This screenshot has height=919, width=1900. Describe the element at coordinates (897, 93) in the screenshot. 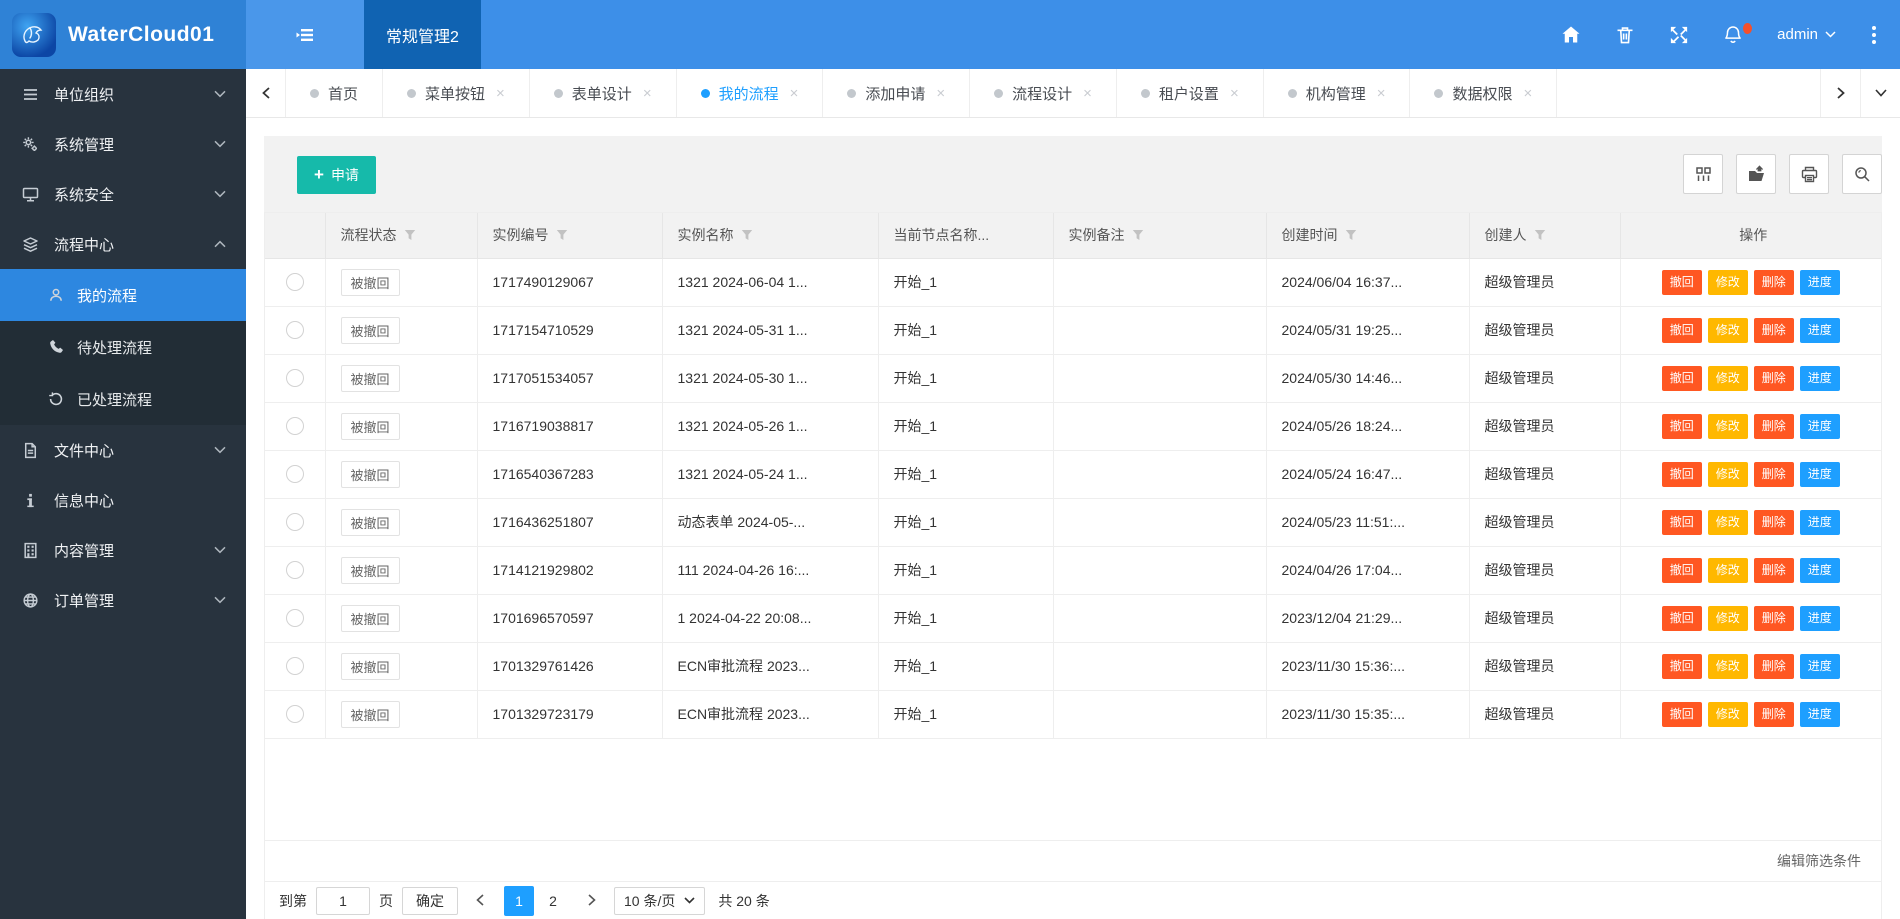

I see `tab-添加申请: 添加申请 ×` at that location.